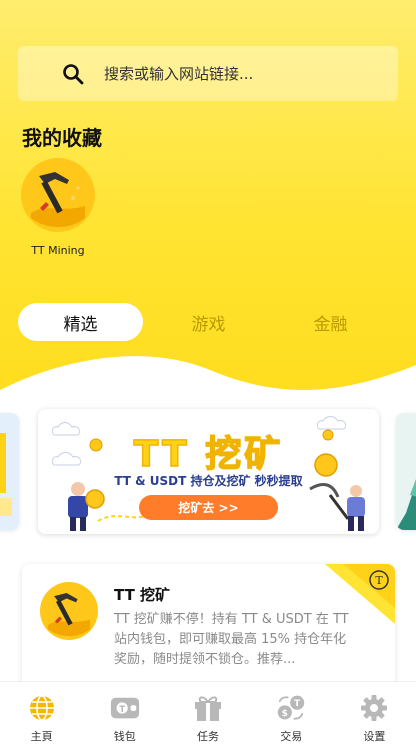 This screenshot has width=416, height=750. What do you see at coordinates (251, 73) in the screenshot?
I see `search-input` at bounding box center [251, 73].